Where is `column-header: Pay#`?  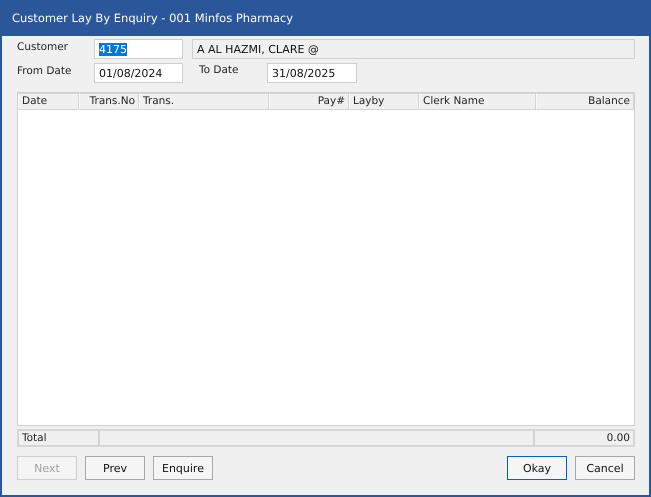 column-header: Pay# is located at coordinates (309, 101).